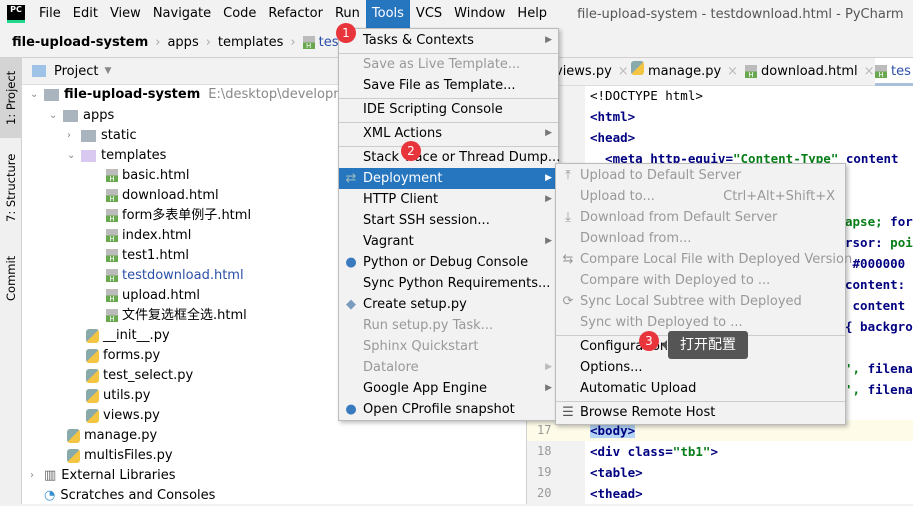  Describe the element at coordinates (11, 98) in the screenshot. I see `tool-tab-project: 1: Project` at that location.